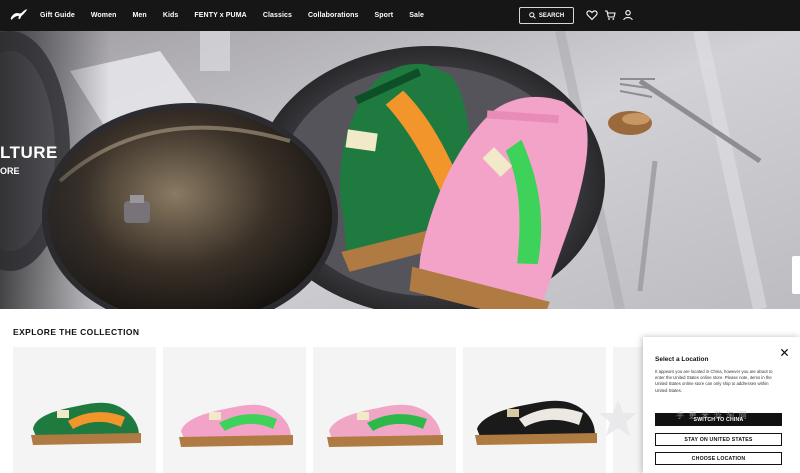  What do you see at coordinates (333, 15) in the screenshot?
I see `nav-link-collaborations: Collaborations` at bounding box center [333, 15].